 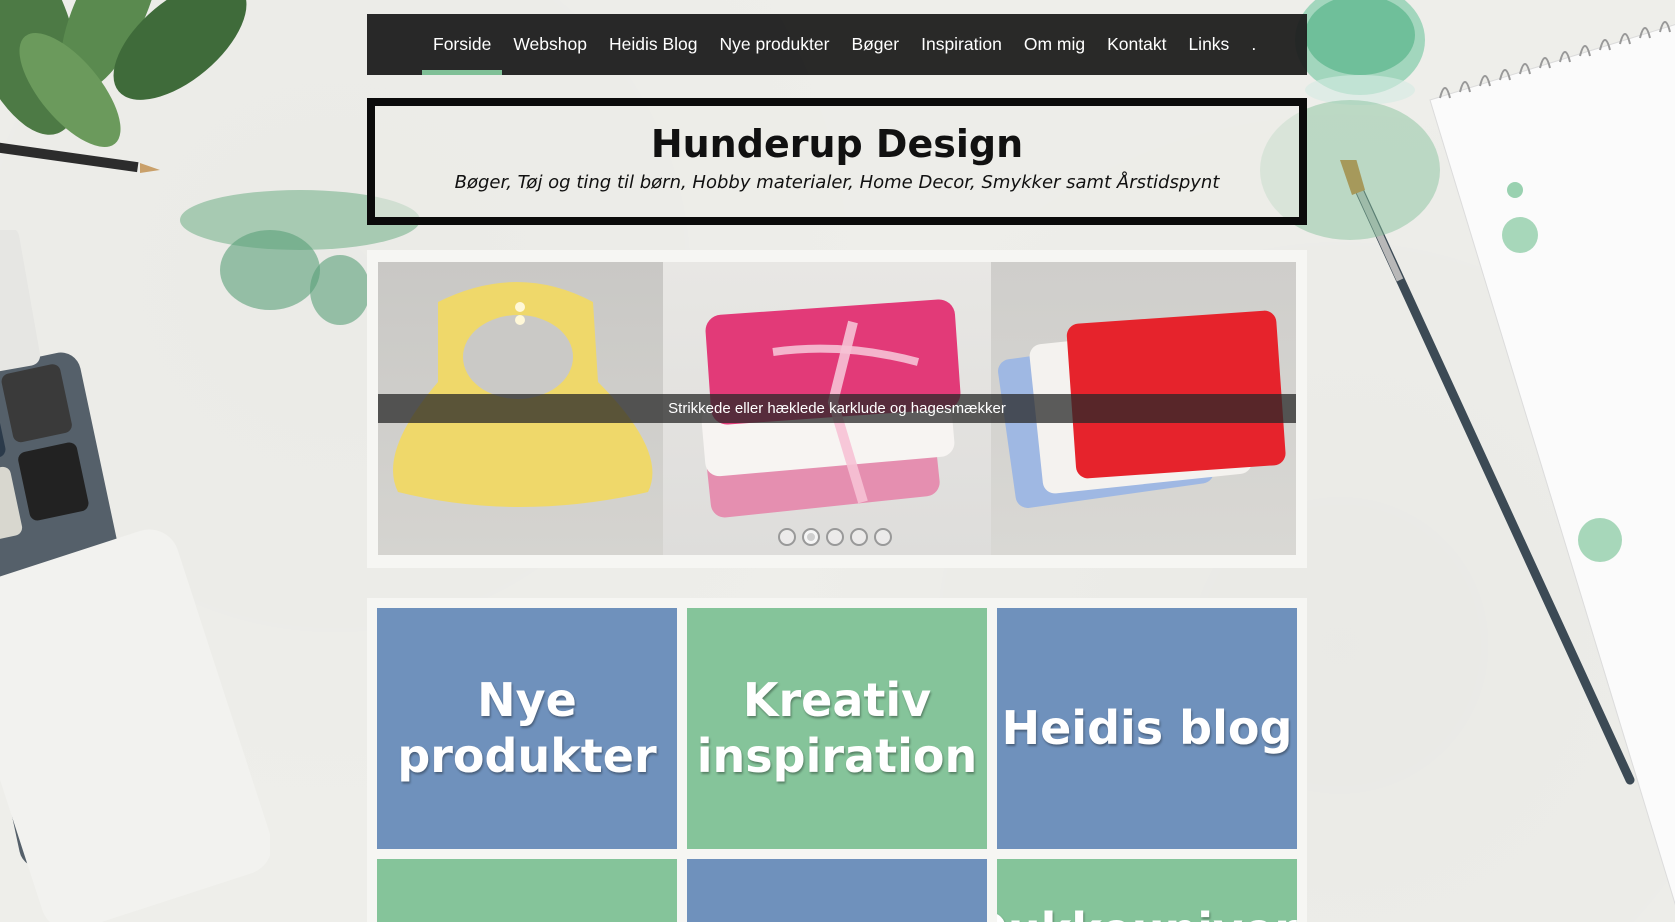 I want to click on nav-item-label: Webshop, so click(x=550, y=44).